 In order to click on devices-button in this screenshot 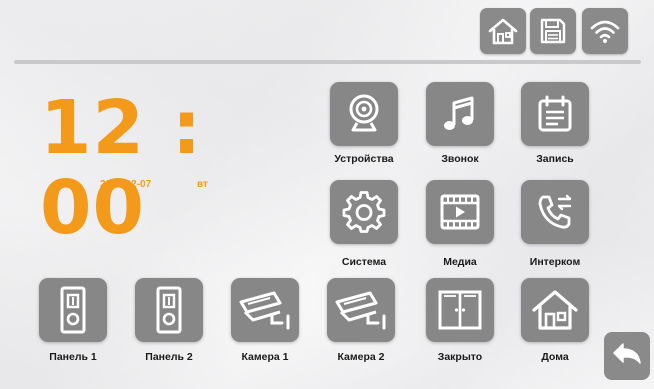, I will do `click(364, 114)`.